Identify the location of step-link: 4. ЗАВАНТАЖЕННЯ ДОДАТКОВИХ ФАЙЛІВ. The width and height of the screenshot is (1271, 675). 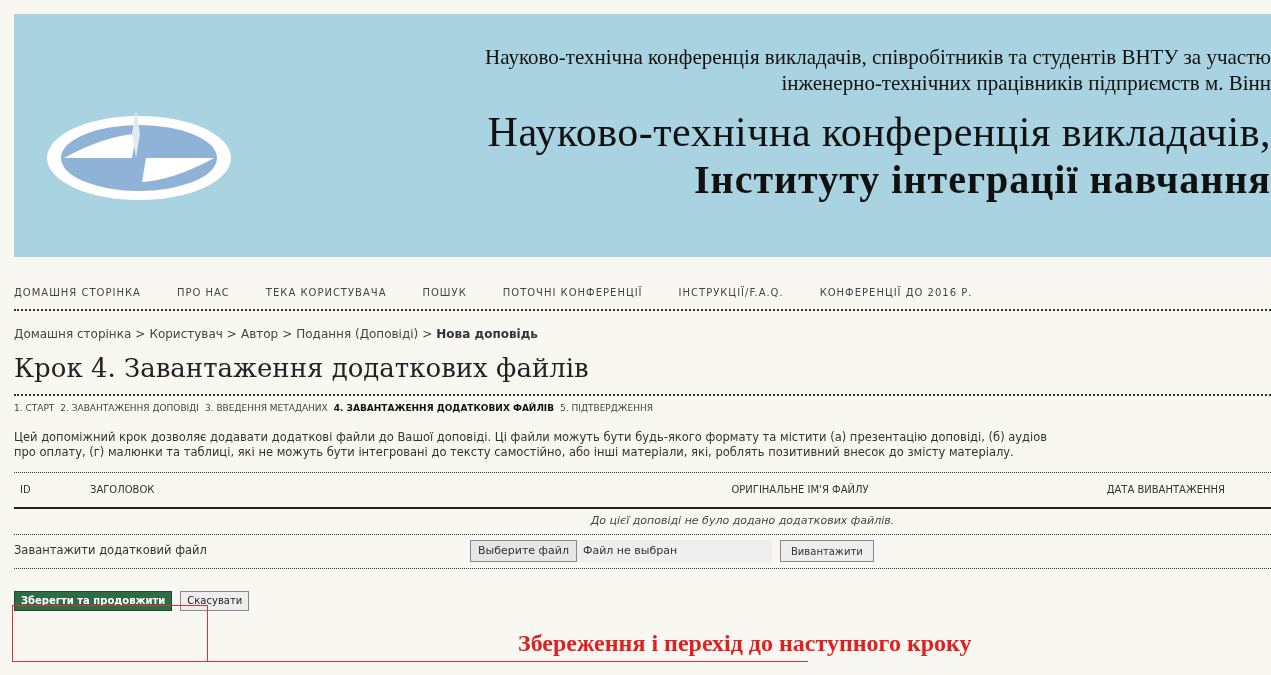
(444, 409).